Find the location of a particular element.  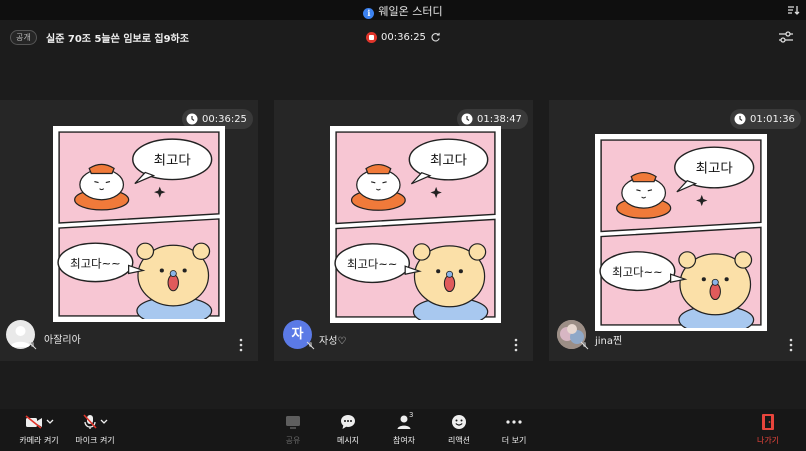

participants-label: 참여자 is located at coordinates (404, 440).